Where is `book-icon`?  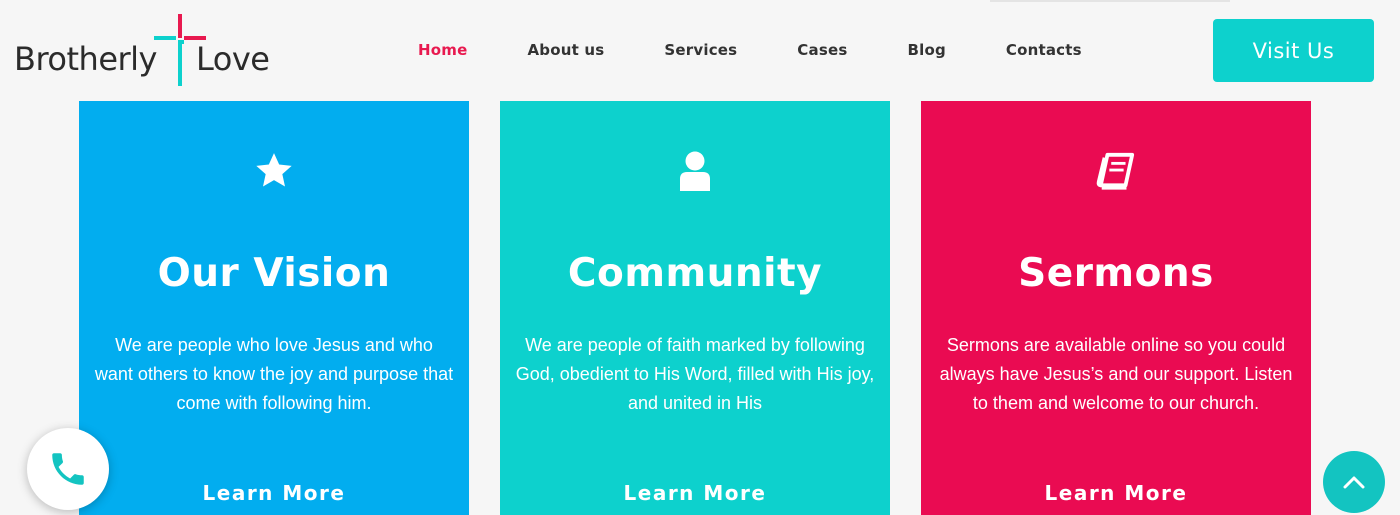
book-icon is located at coordinates (1116, 171).